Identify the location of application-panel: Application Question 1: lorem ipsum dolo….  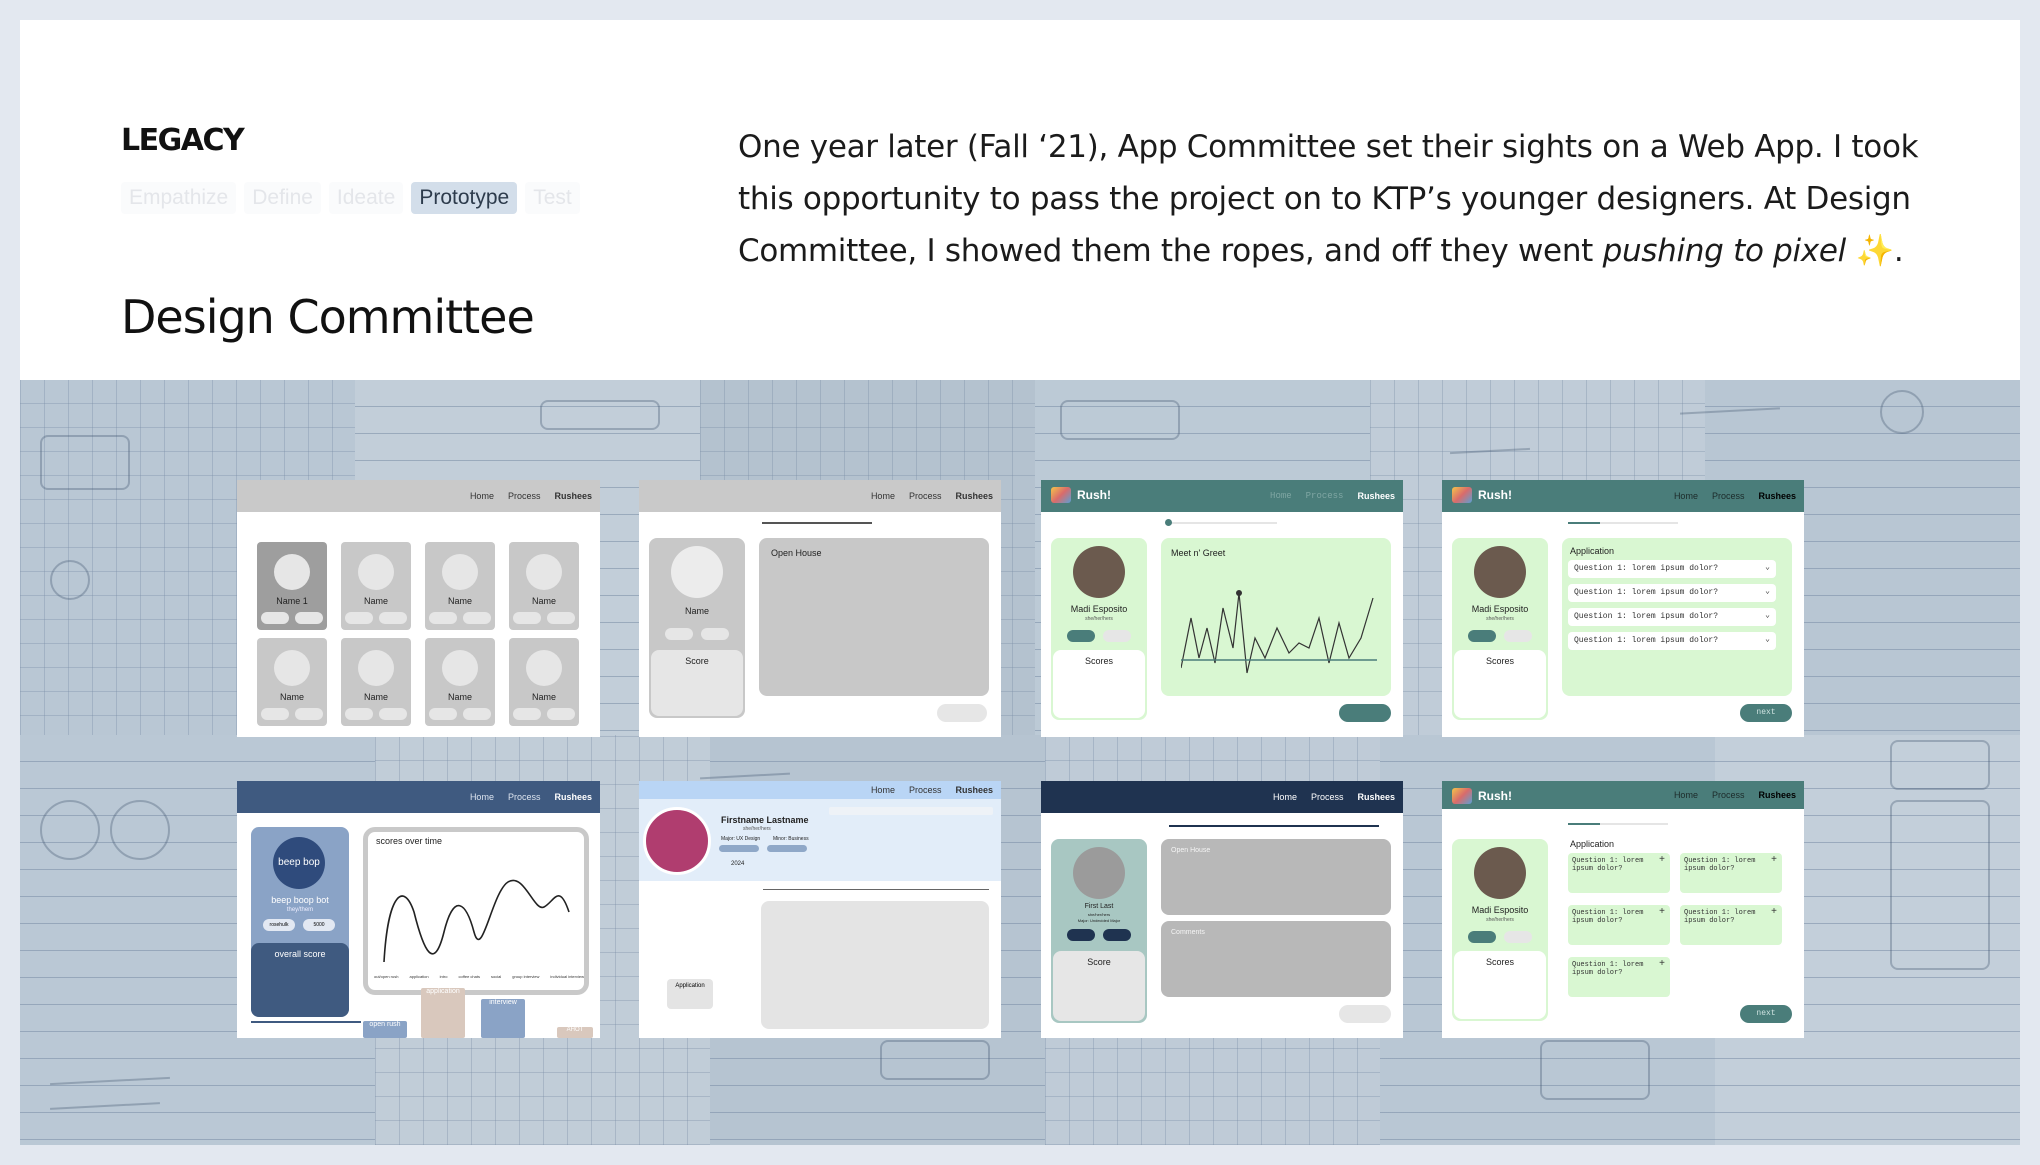
(1677, 617).